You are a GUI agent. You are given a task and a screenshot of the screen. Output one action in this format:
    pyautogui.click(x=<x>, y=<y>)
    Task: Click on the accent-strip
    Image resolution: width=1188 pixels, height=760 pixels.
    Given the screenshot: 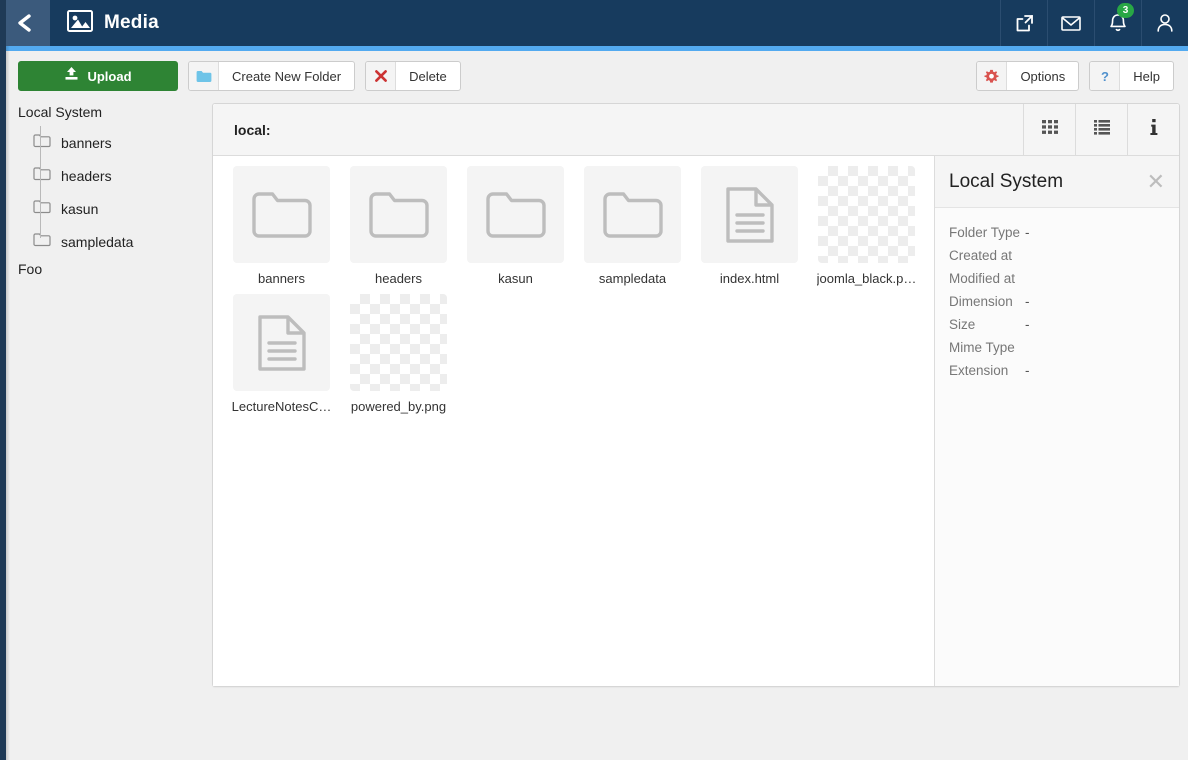 What is the action you would take?
    pyautogui.click(x=594, y=48)
    